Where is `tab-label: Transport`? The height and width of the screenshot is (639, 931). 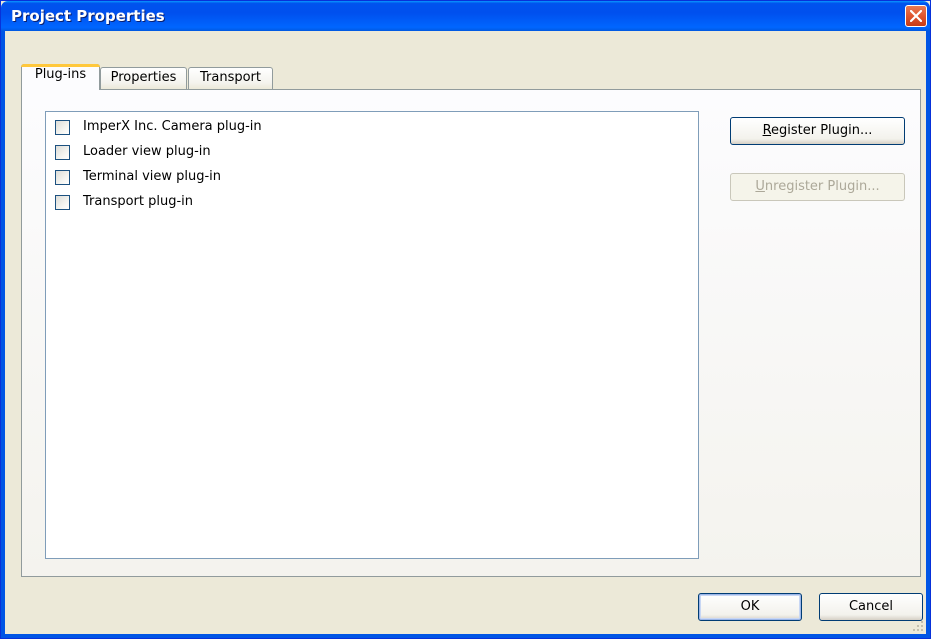
tab-label: Transport is located at coordinates (230, 77).